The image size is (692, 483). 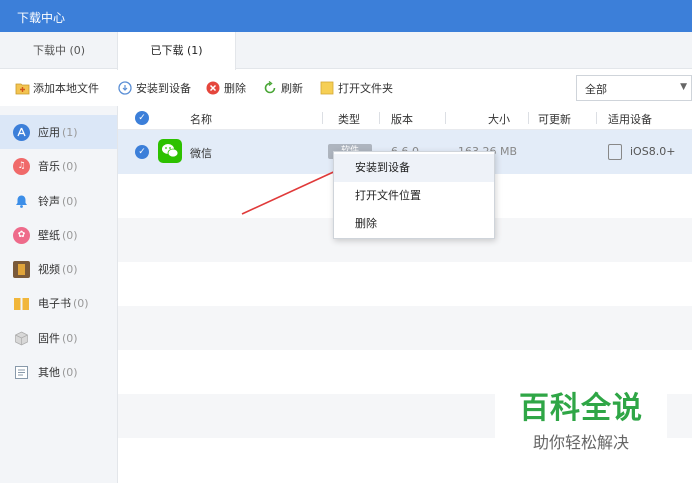 I want to click on device-requirement: iOS8.0+, so click(x=653, y=151).